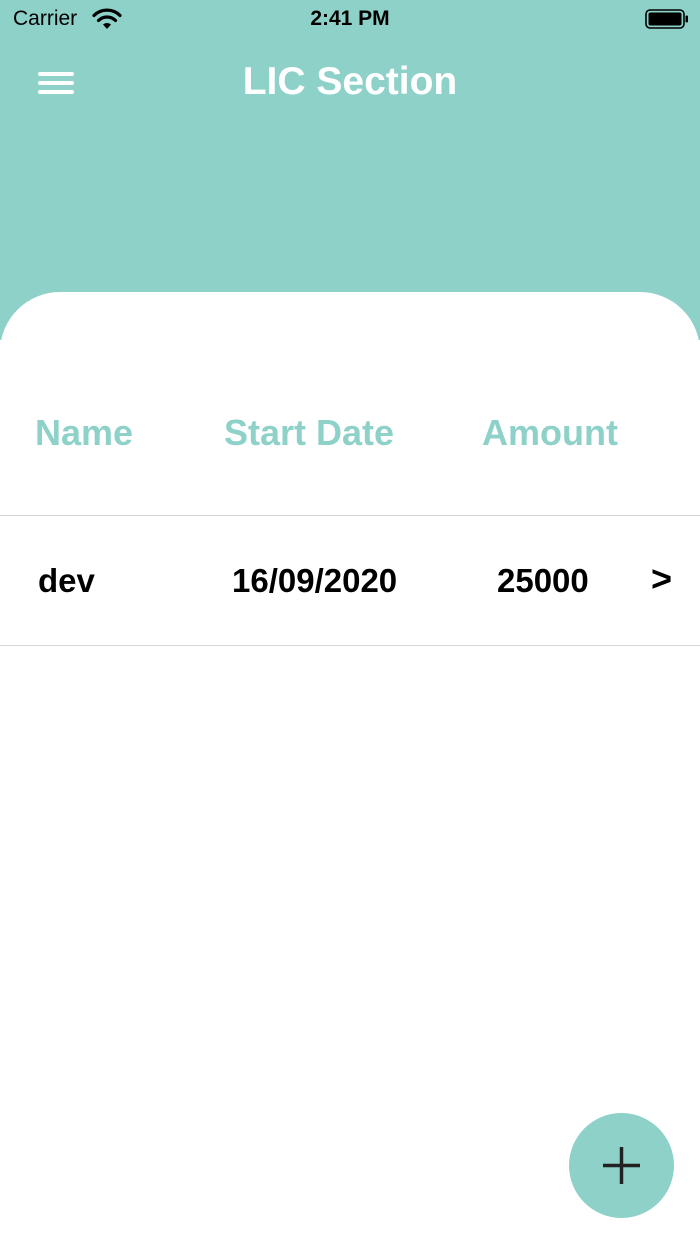  What do you see at coordinates (666, 19) in the screenshot?
I see `battery-icon` at bounding box center [666, 19].